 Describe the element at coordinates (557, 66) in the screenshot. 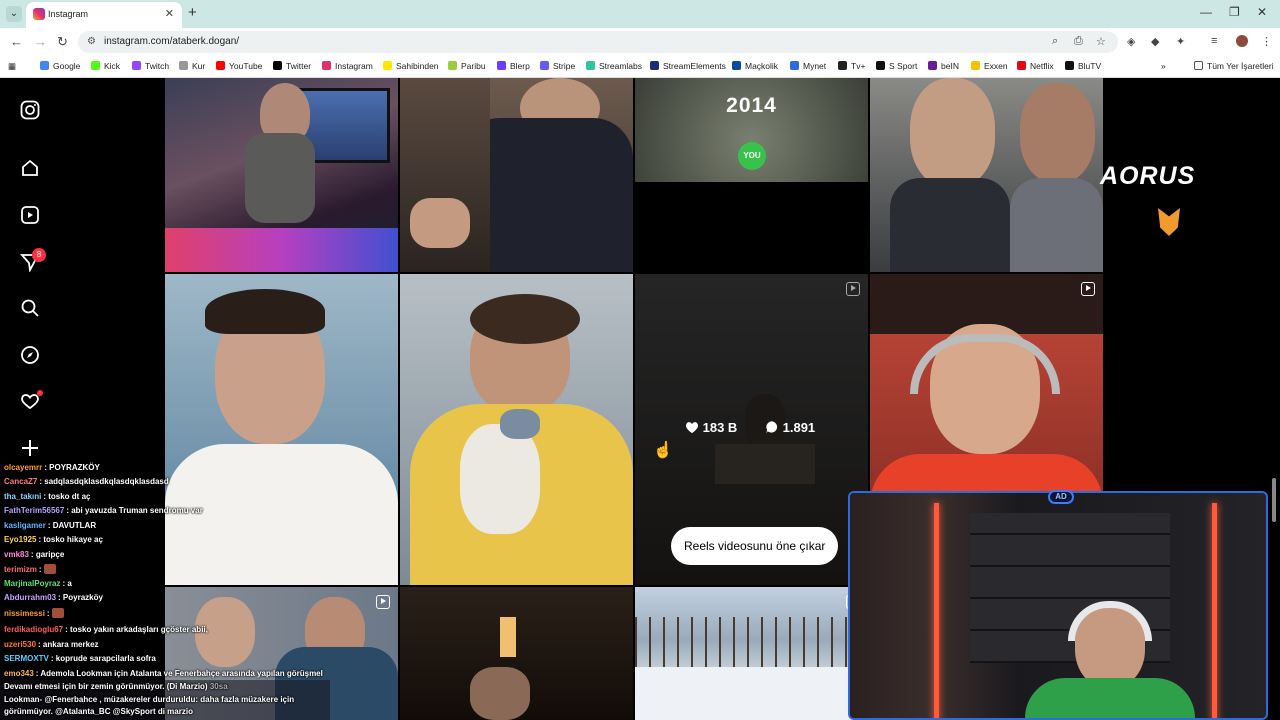

I see `bookmark-stripe: Stripe` at that location.